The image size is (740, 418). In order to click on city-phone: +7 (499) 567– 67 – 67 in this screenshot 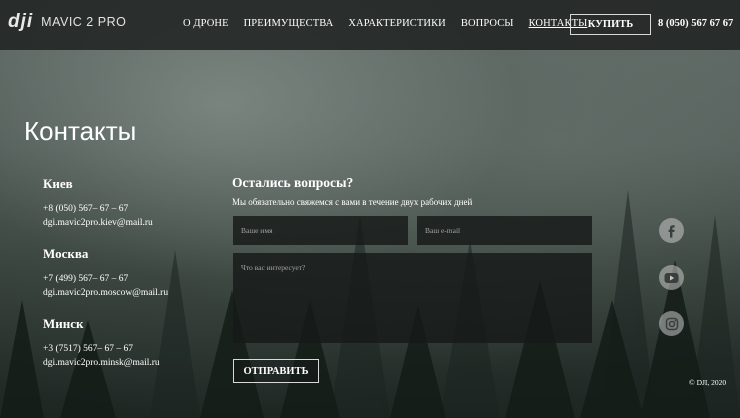, I will do `click(128, 279)`.